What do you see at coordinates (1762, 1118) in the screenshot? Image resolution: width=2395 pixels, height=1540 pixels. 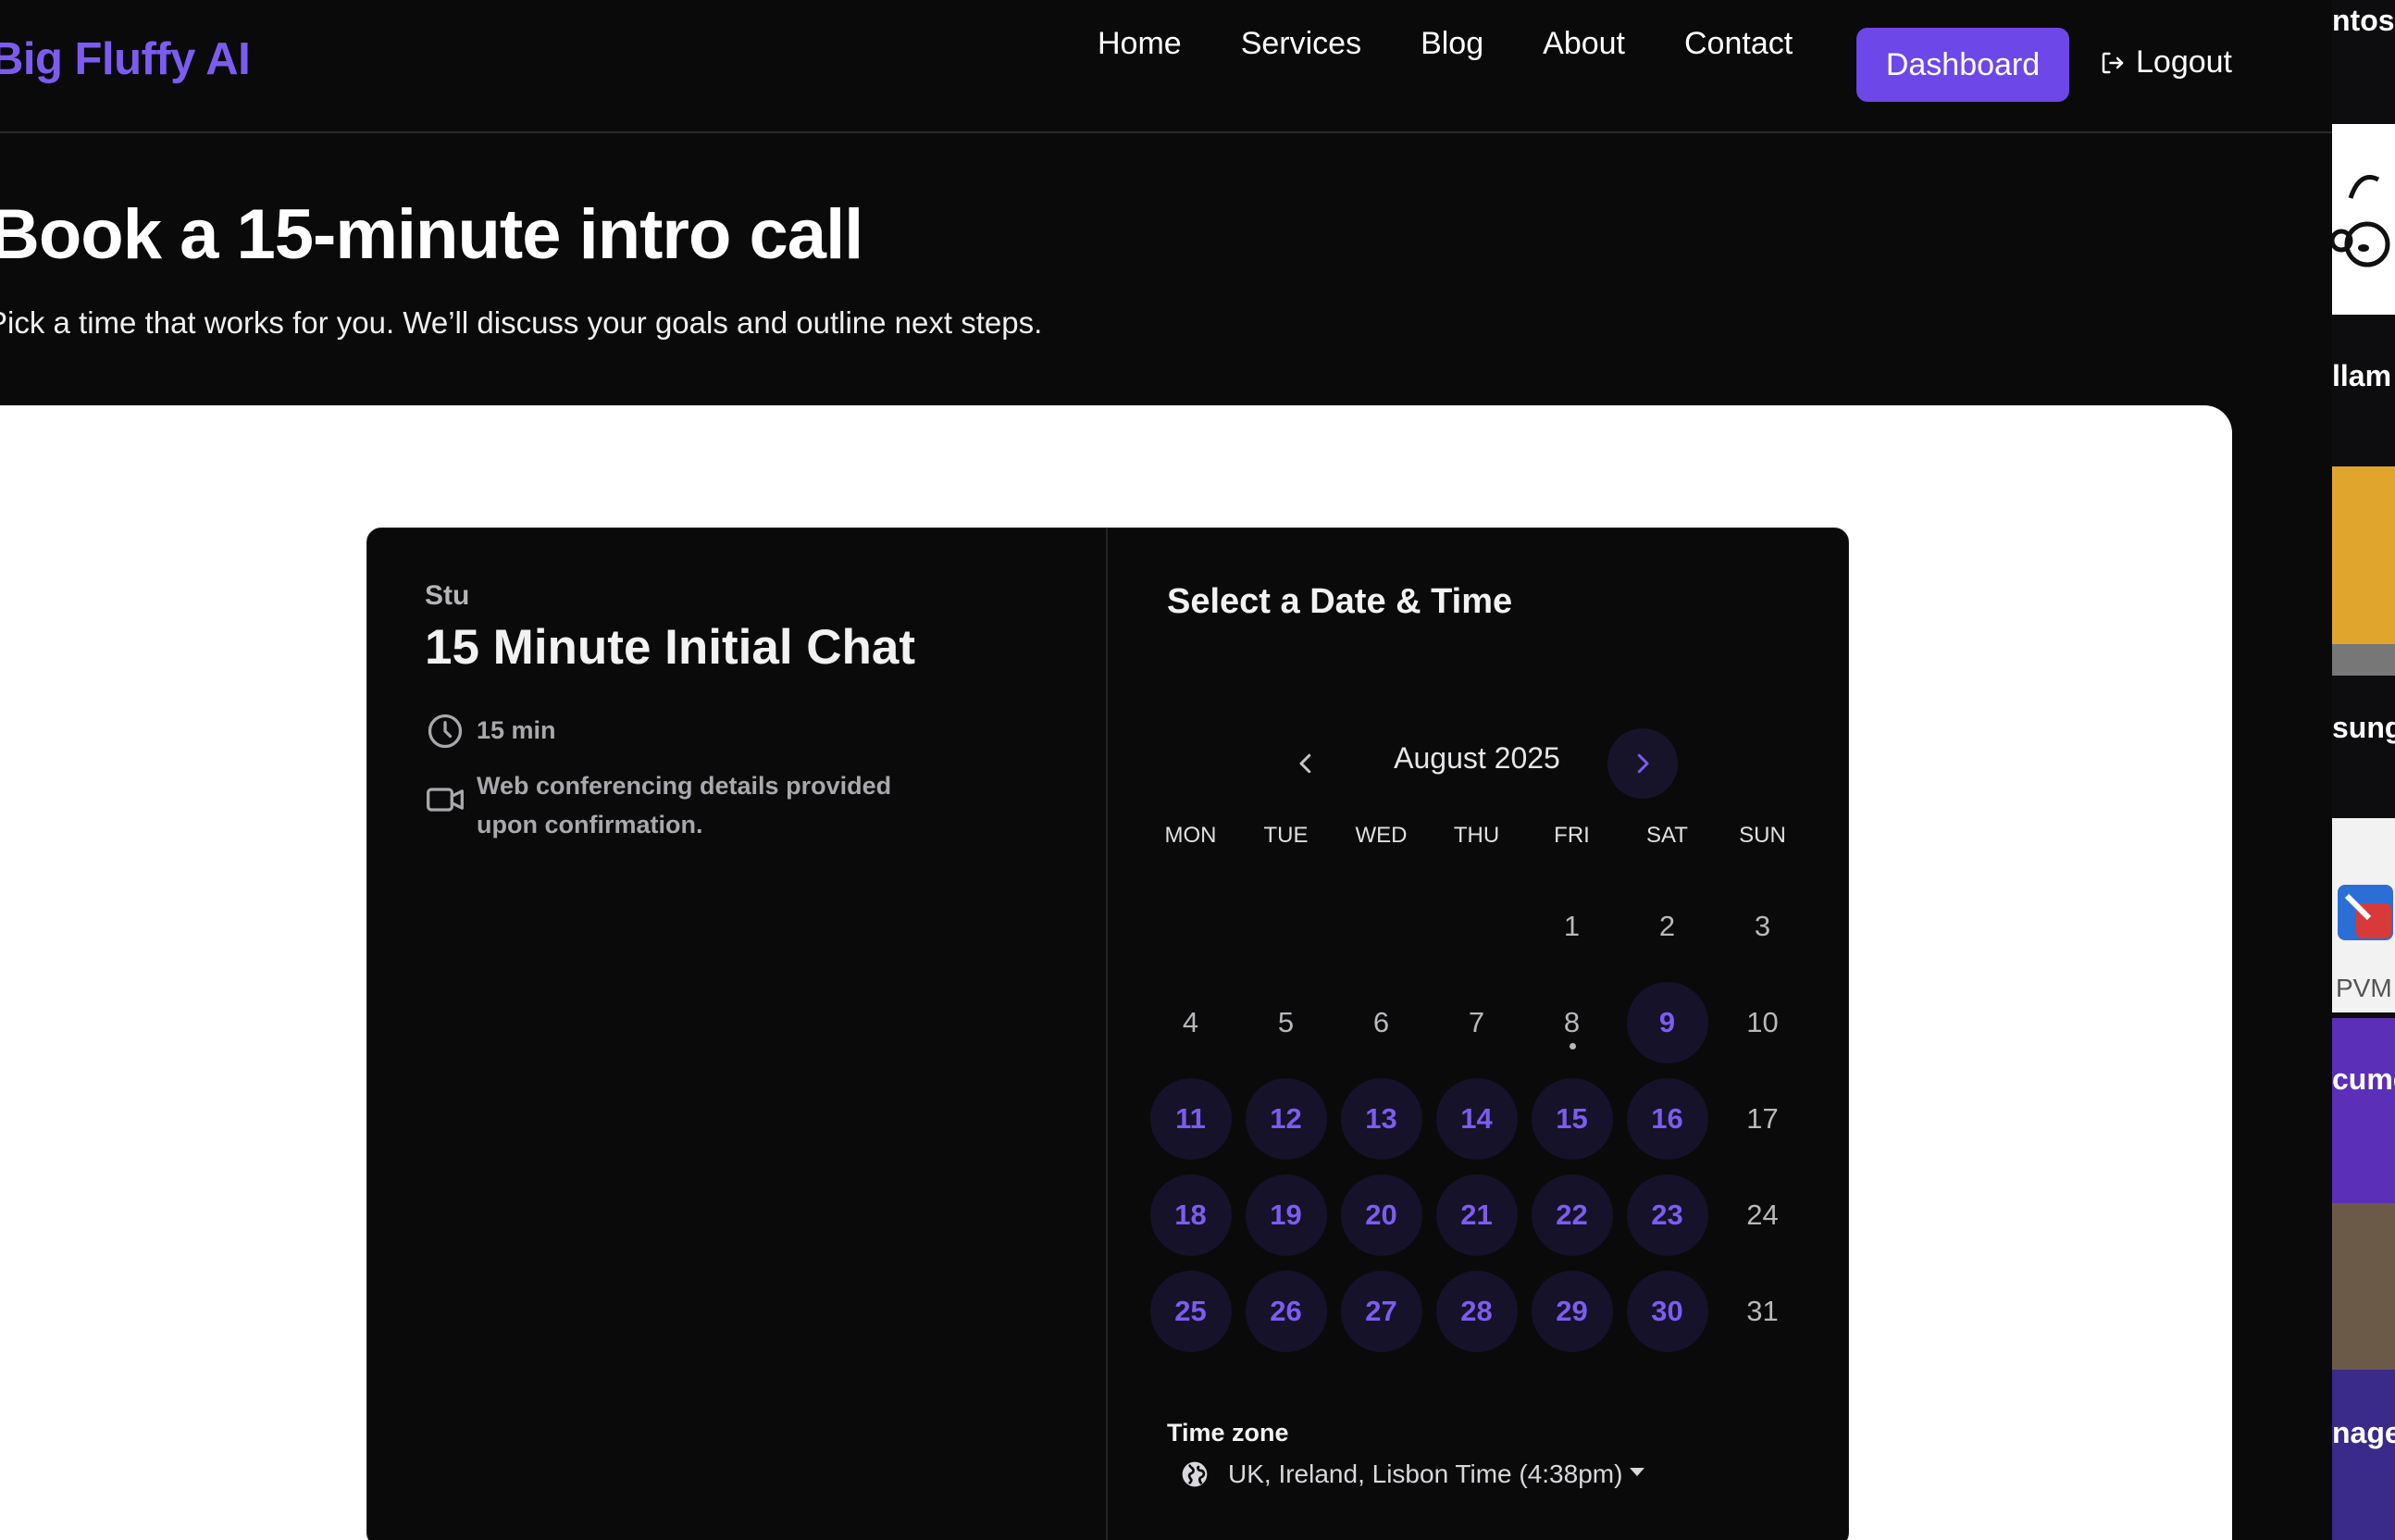 I see `unavailable-day: 17` at bounding box center [1762, 1118].